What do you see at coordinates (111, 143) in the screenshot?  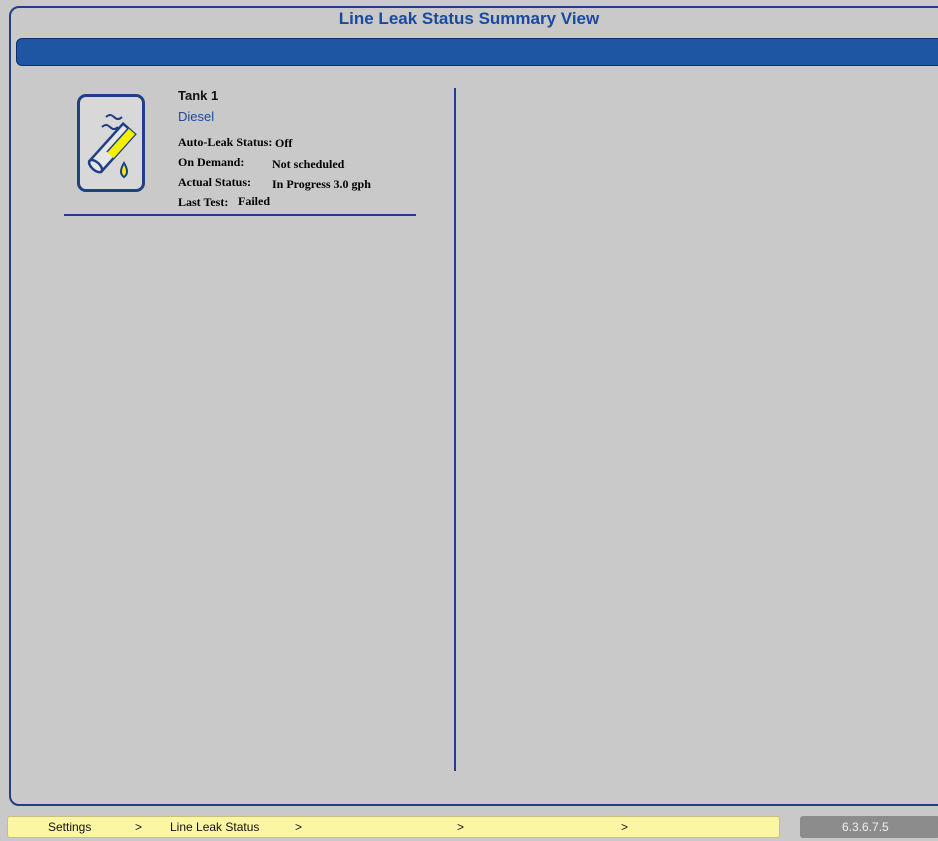 I see `line-leak-pipe-icon` at bounding box center [111, 143].